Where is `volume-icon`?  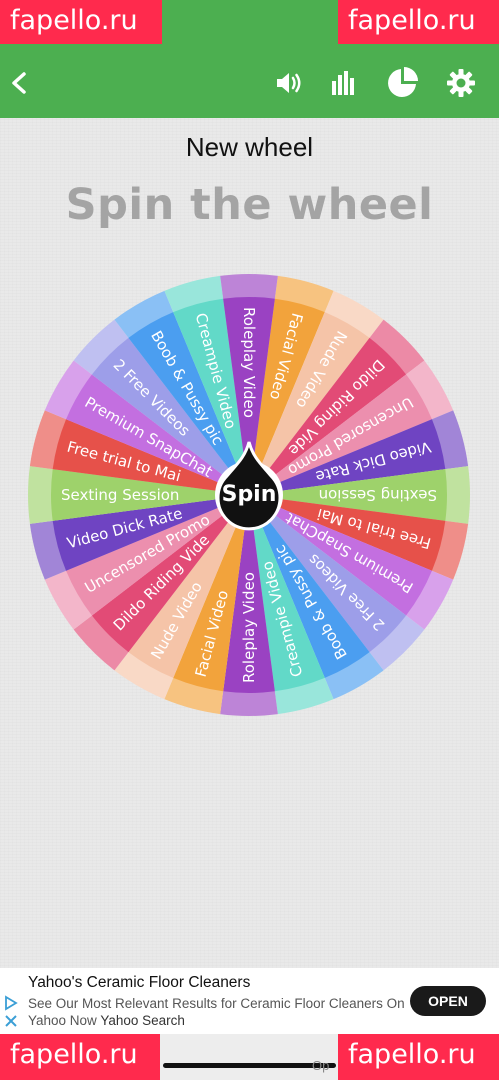
volume-icon is located at coordinates (289, 83).